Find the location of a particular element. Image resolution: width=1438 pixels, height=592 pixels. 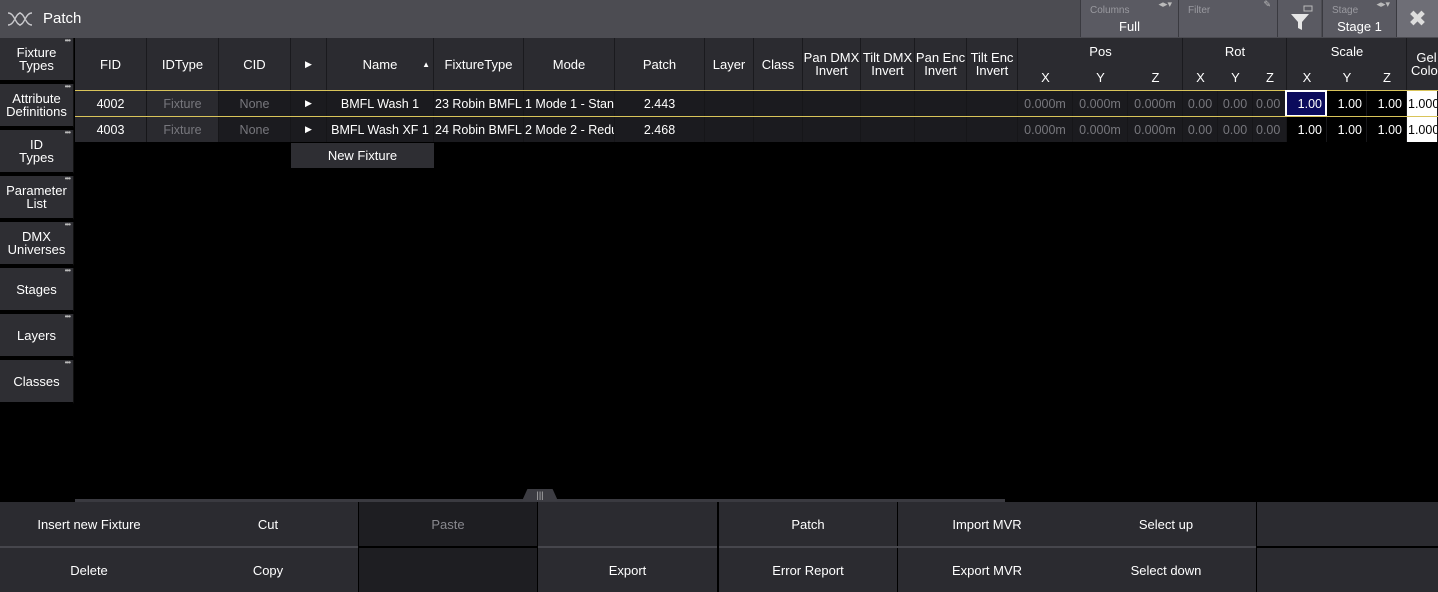

header-mode: Mode is located at coordinates (569, 64).